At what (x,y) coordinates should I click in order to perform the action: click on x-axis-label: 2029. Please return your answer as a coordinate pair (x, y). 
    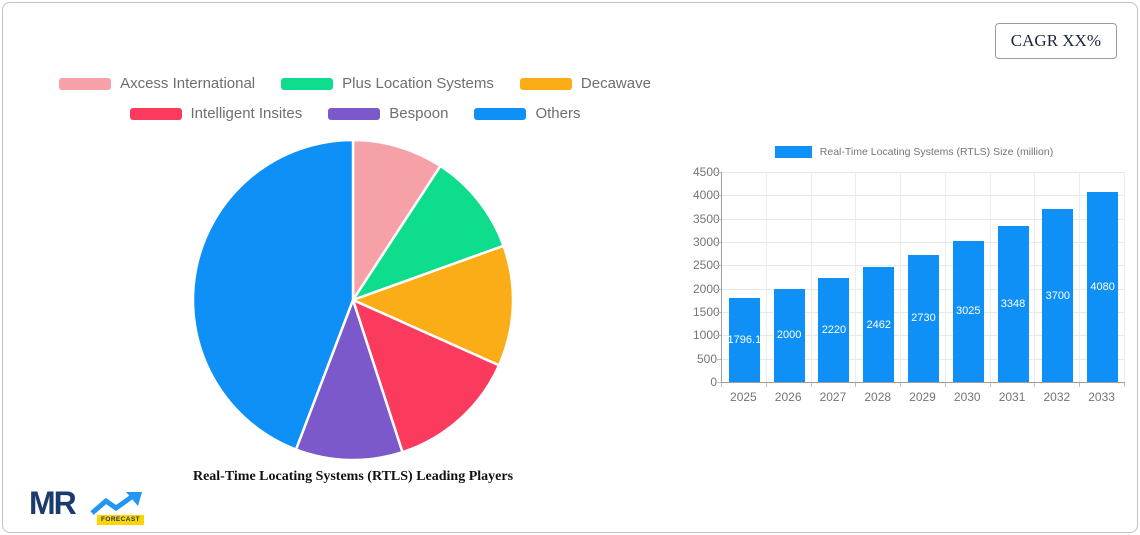
    Looking at the image, I should click on (922, 397).